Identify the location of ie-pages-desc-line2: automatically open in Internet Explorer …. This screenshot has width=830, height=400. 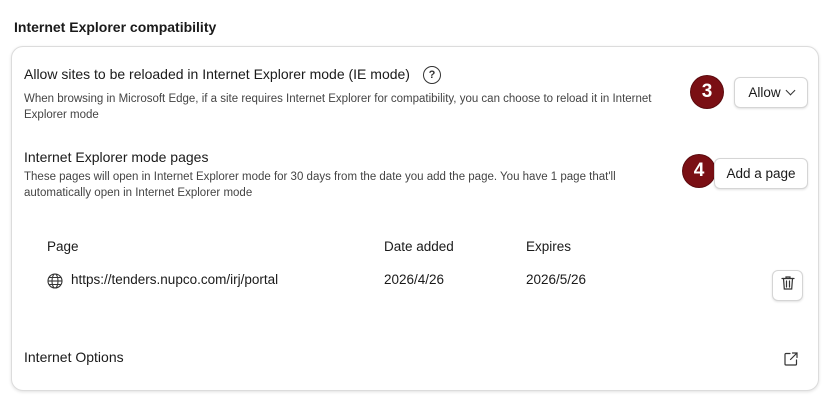
(138, 193).